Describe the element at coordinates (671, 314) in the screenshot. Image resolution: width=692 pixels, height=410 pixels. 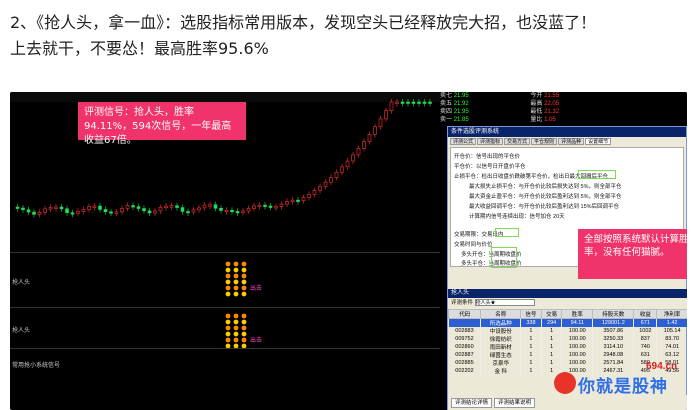
I see `column-header: 净利率` at that location.